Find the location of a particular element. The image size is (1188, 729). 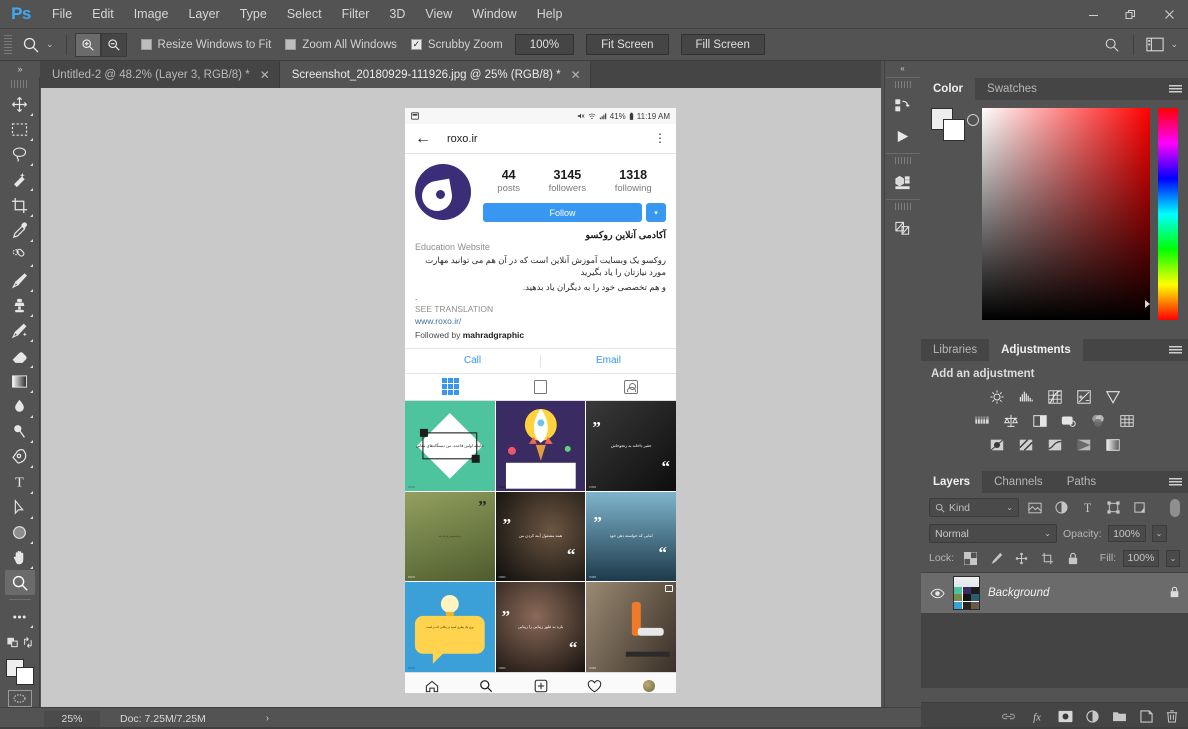

hue-saturation-icon is located at coordinates (982, 421).